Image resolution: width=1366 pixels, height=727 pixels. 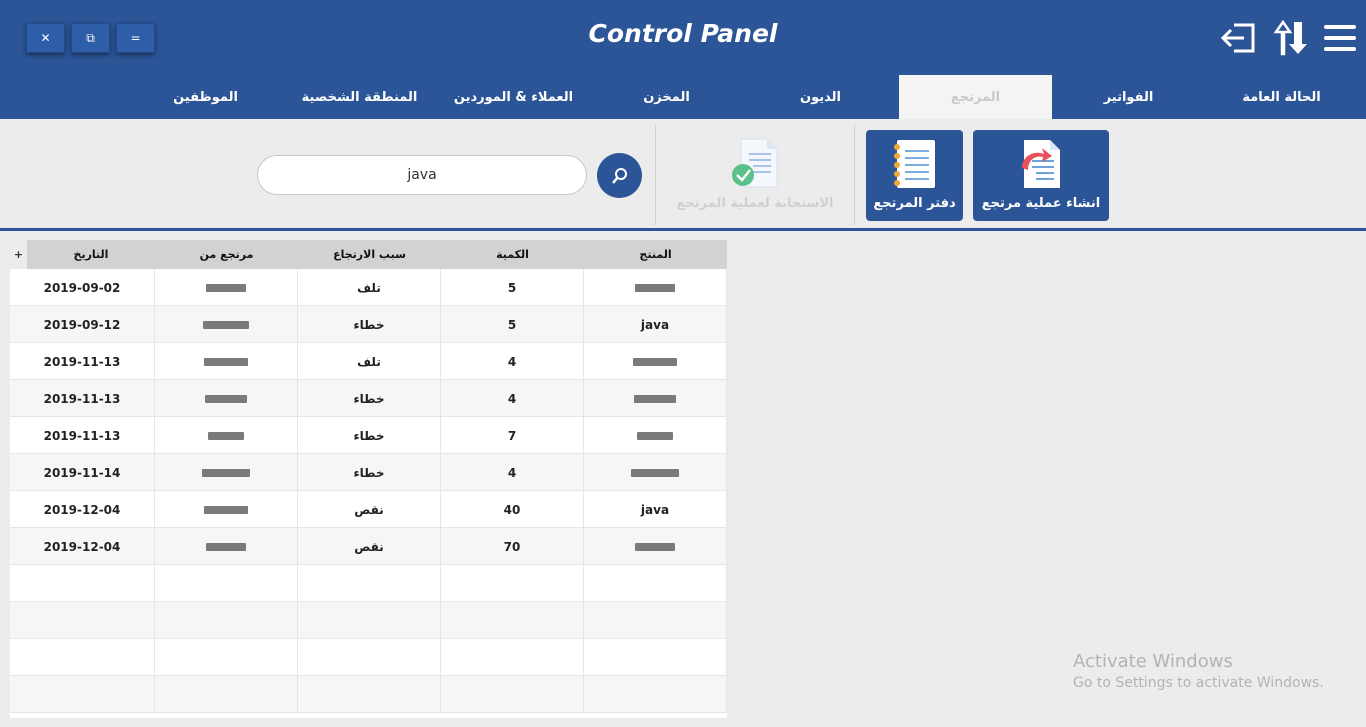 I want to click on table-row: 4 خطاء 2019-11-13, so click(x=368, y=398).